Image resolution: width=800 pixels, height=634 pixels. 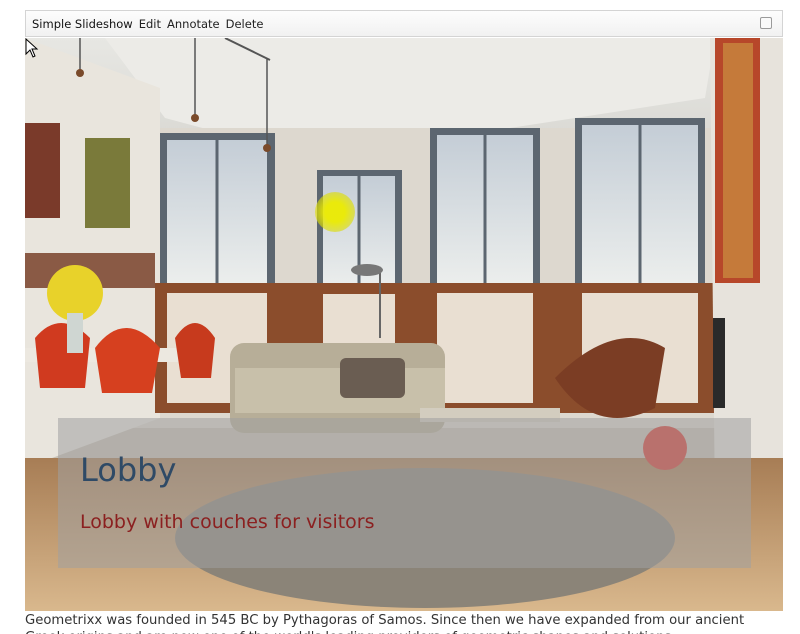 What do you see at coordinates (766, 23) in the screenshot?
I see `toolbar-checkbox` at bounding box center [766, 23].